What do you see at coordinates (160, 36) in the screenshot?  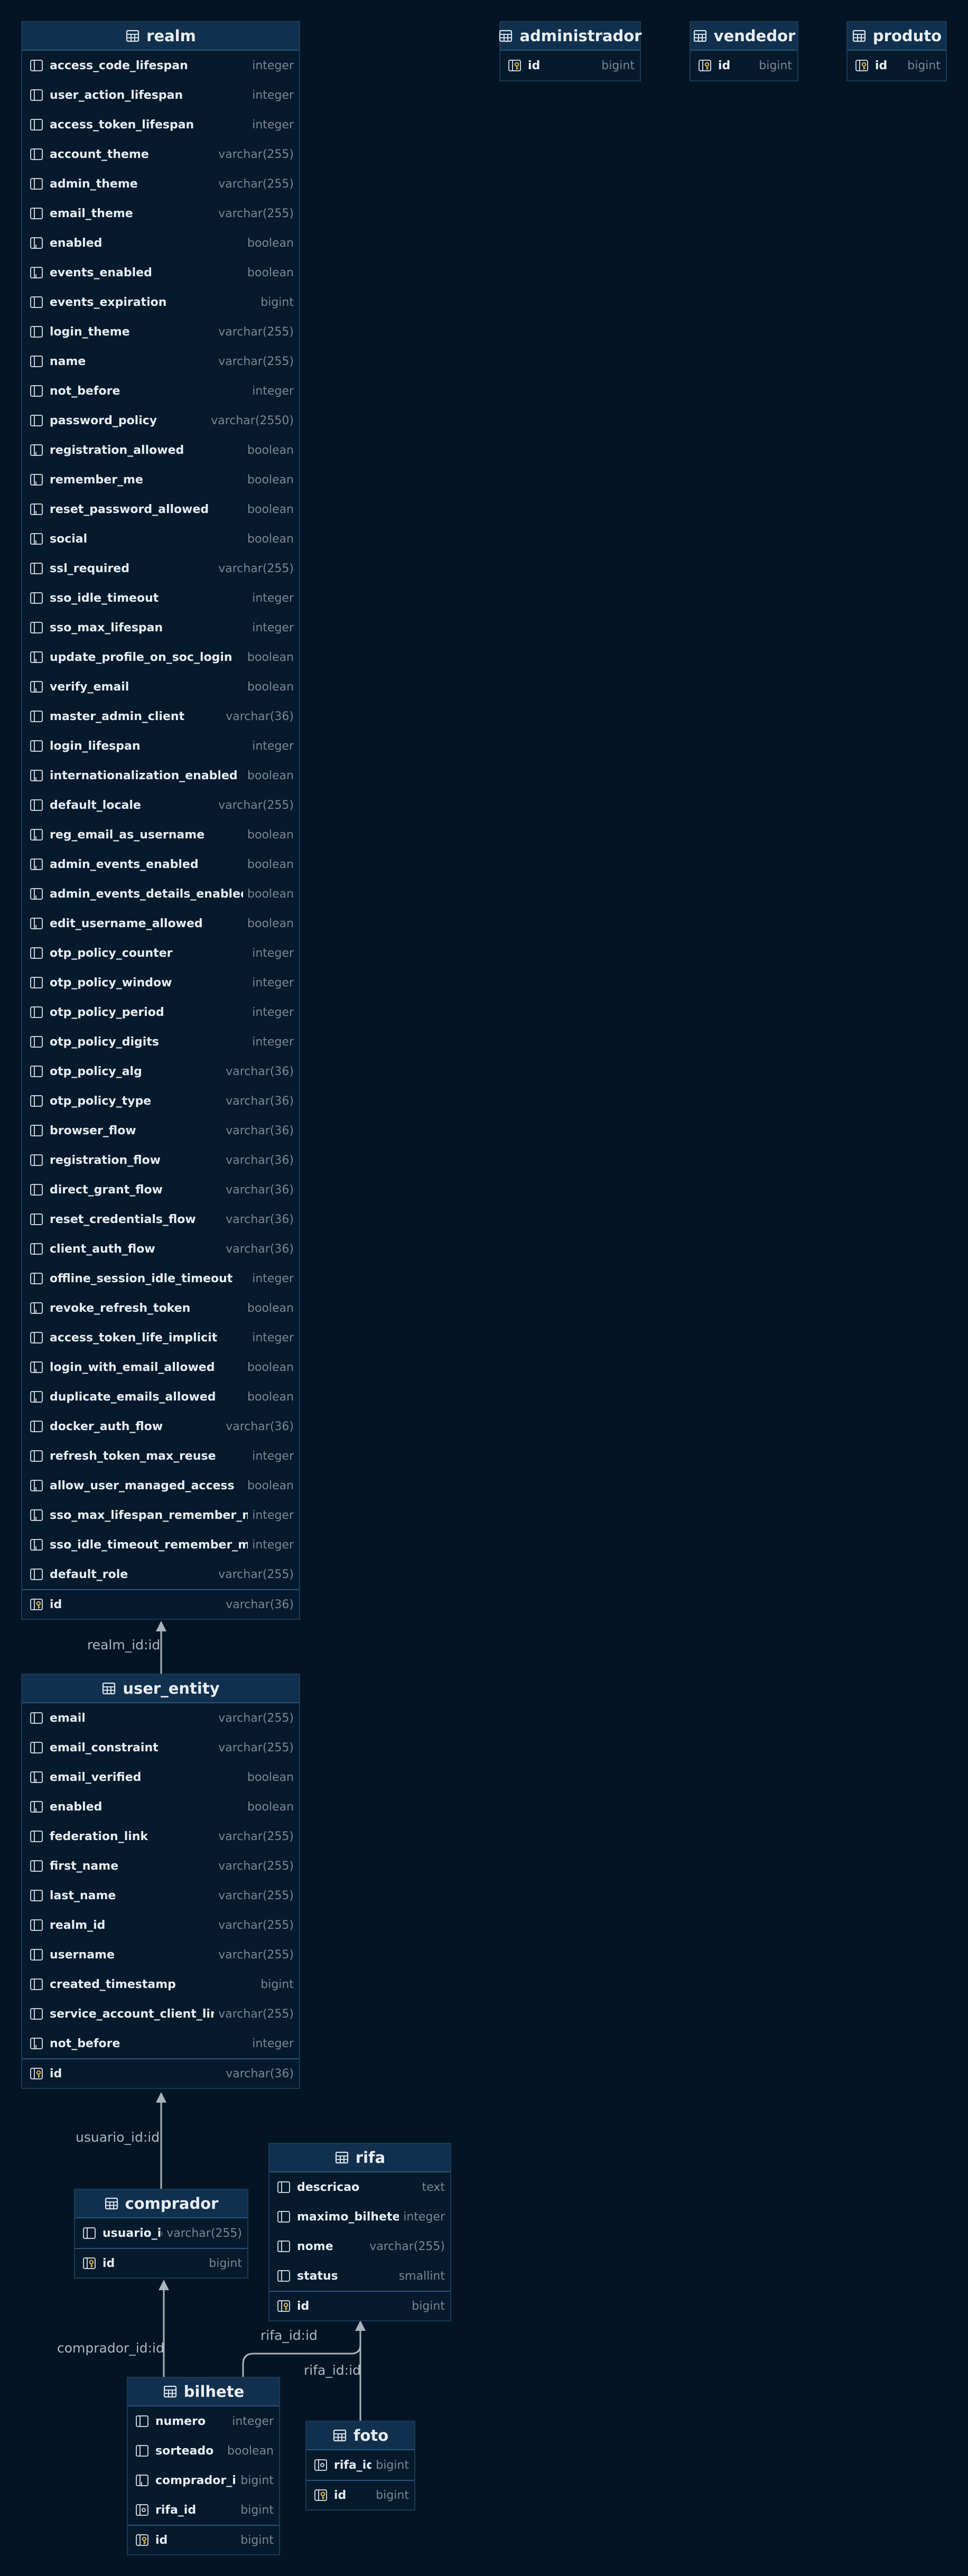 I see `table-header: realm` at bounding box center [160, 36].